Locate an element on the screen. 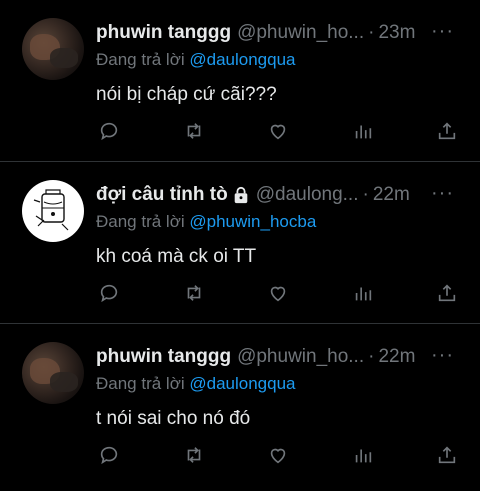 This screenshot has width=480, height=491. tweet-header: phuwin tanggg @phuwin_ho... · 23m ··· is located at coordinates (280, 33).